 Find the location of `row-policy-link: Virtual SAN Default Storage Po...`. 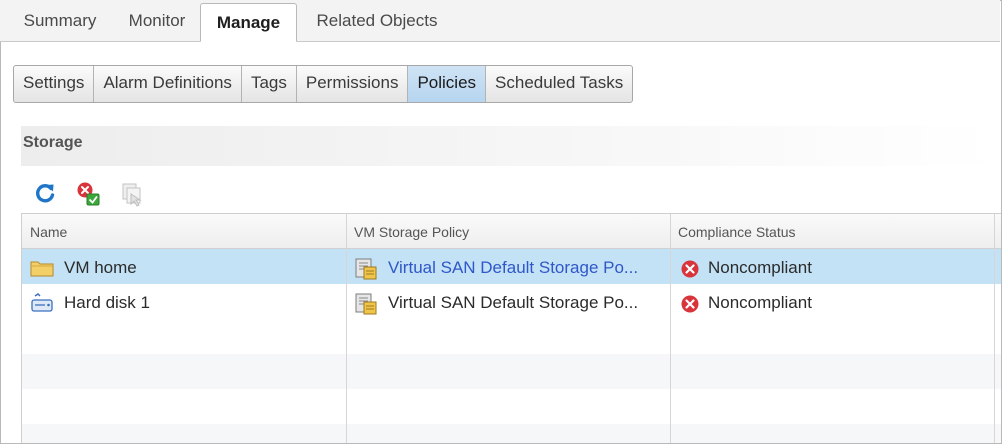

row-policy-link: Virtual SAN Default Storage Po... is located at coordinates (513, 266).